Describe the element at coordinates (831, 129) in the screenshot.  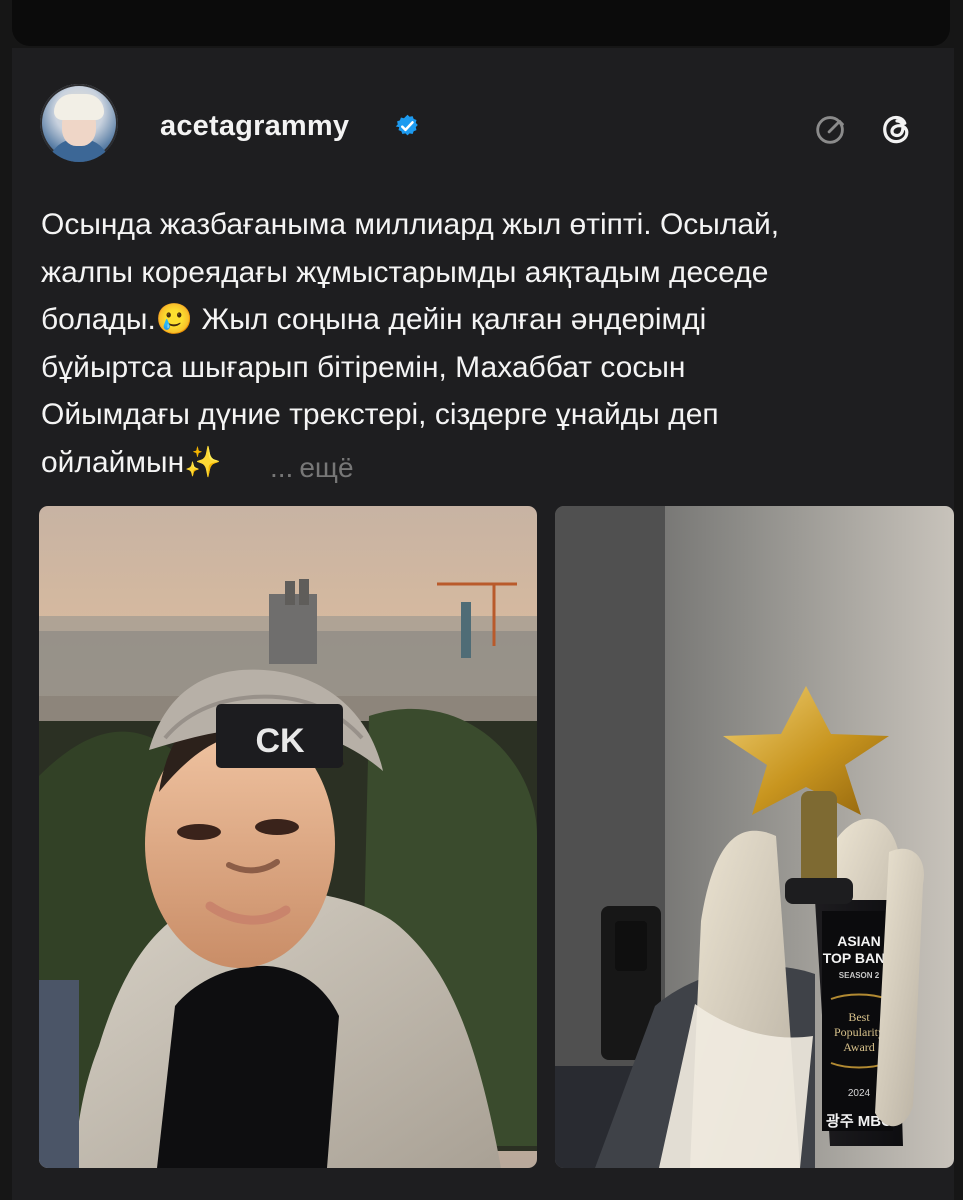
I see `compose-icon` at that location.